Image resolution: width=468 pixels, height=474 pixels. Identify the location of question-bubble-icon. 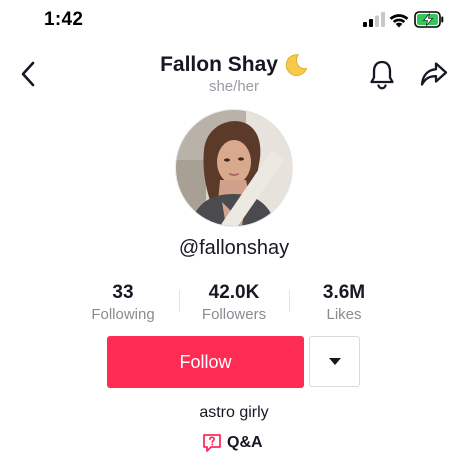
(212, 443).